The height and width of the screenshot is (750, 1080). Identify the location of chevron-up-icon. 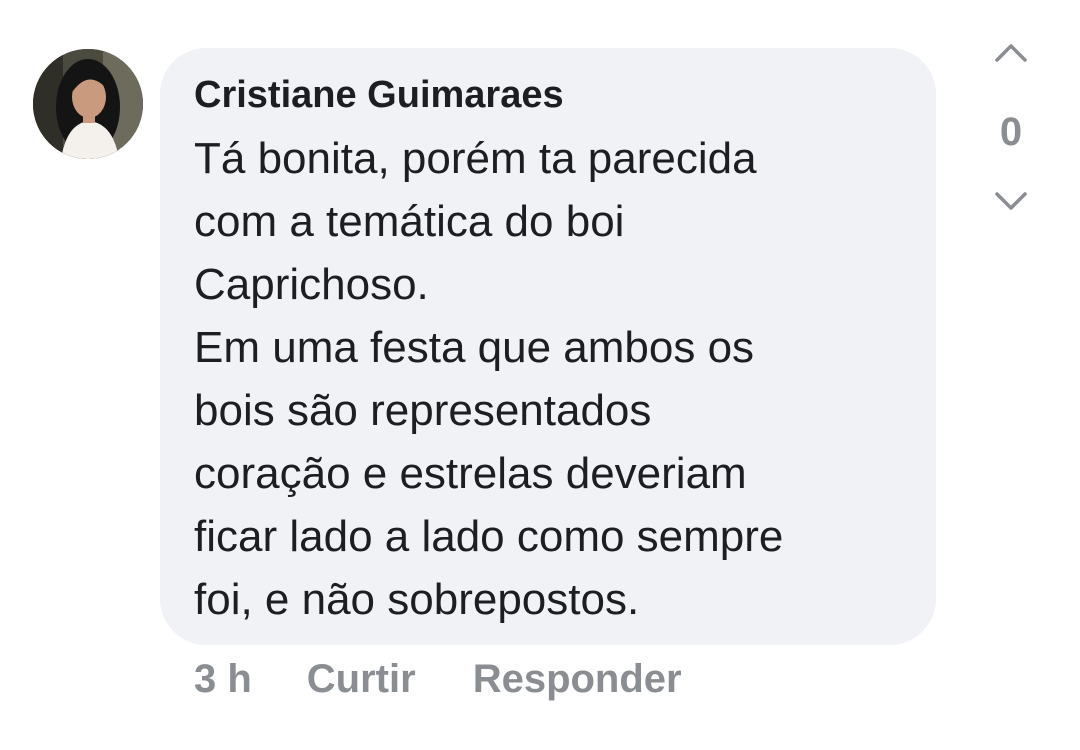
(1011, 53).